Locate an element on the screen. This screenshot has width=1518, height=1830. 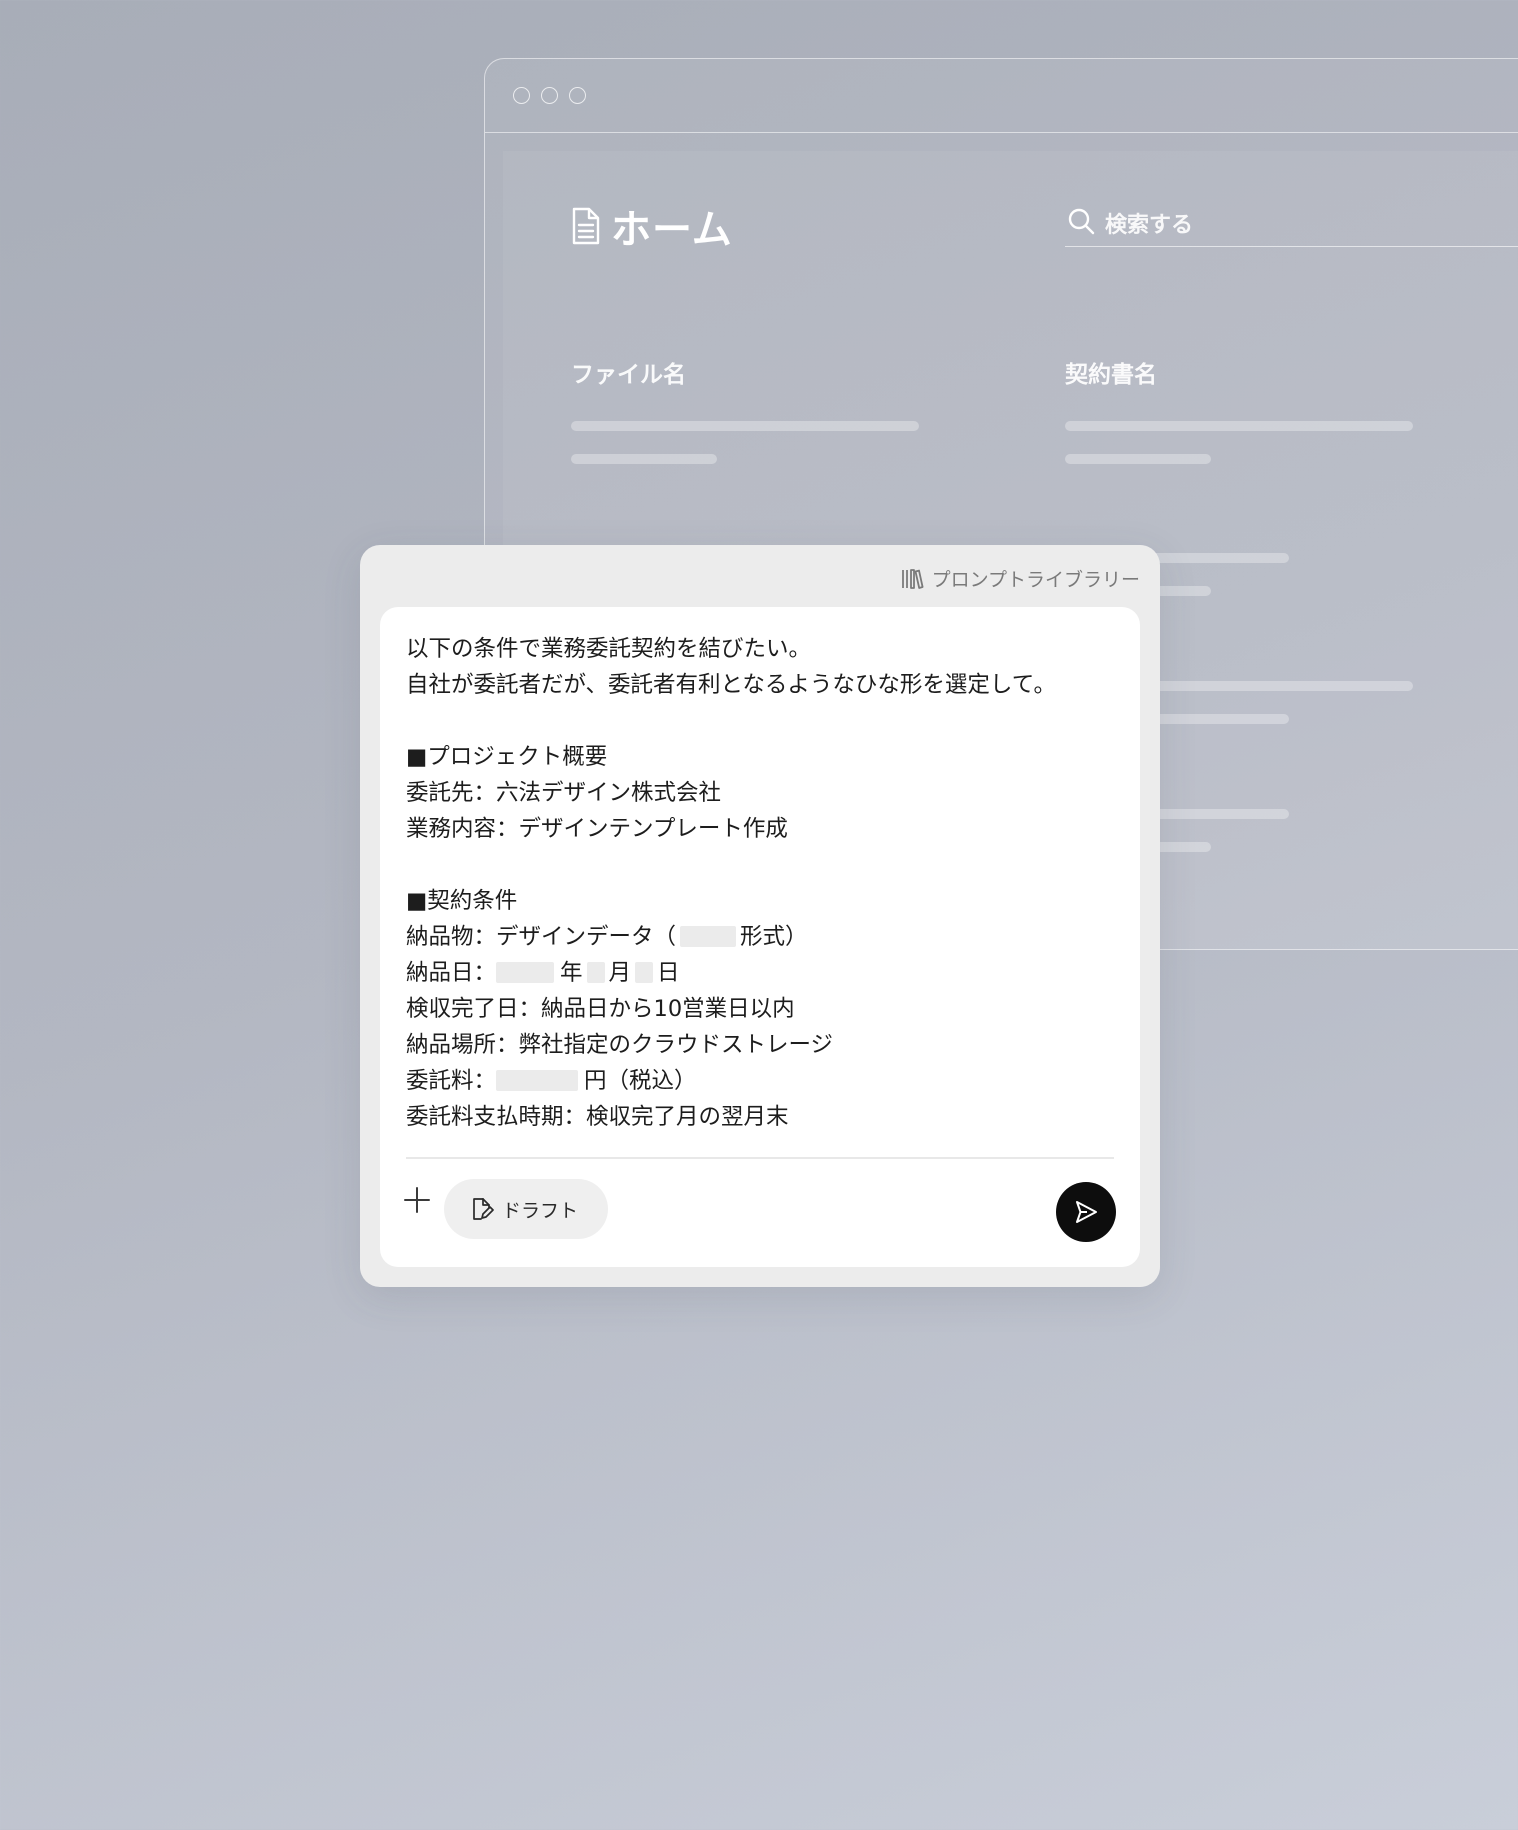
window-titlebar is located at coordinates (1001, 96).